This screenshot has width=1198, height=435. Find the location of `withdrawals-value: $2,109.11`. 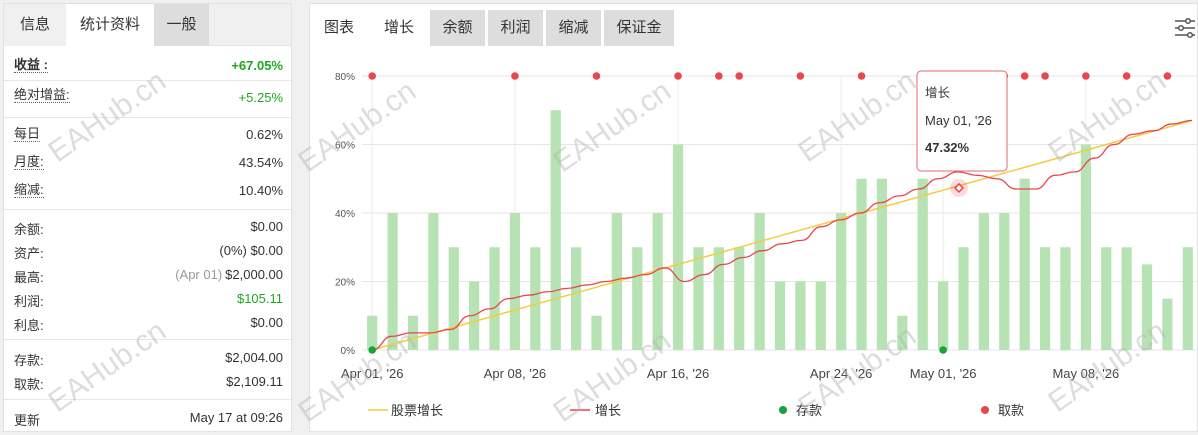

withdrawals-value: $2,109.11 is located at coordinates (254, 381).